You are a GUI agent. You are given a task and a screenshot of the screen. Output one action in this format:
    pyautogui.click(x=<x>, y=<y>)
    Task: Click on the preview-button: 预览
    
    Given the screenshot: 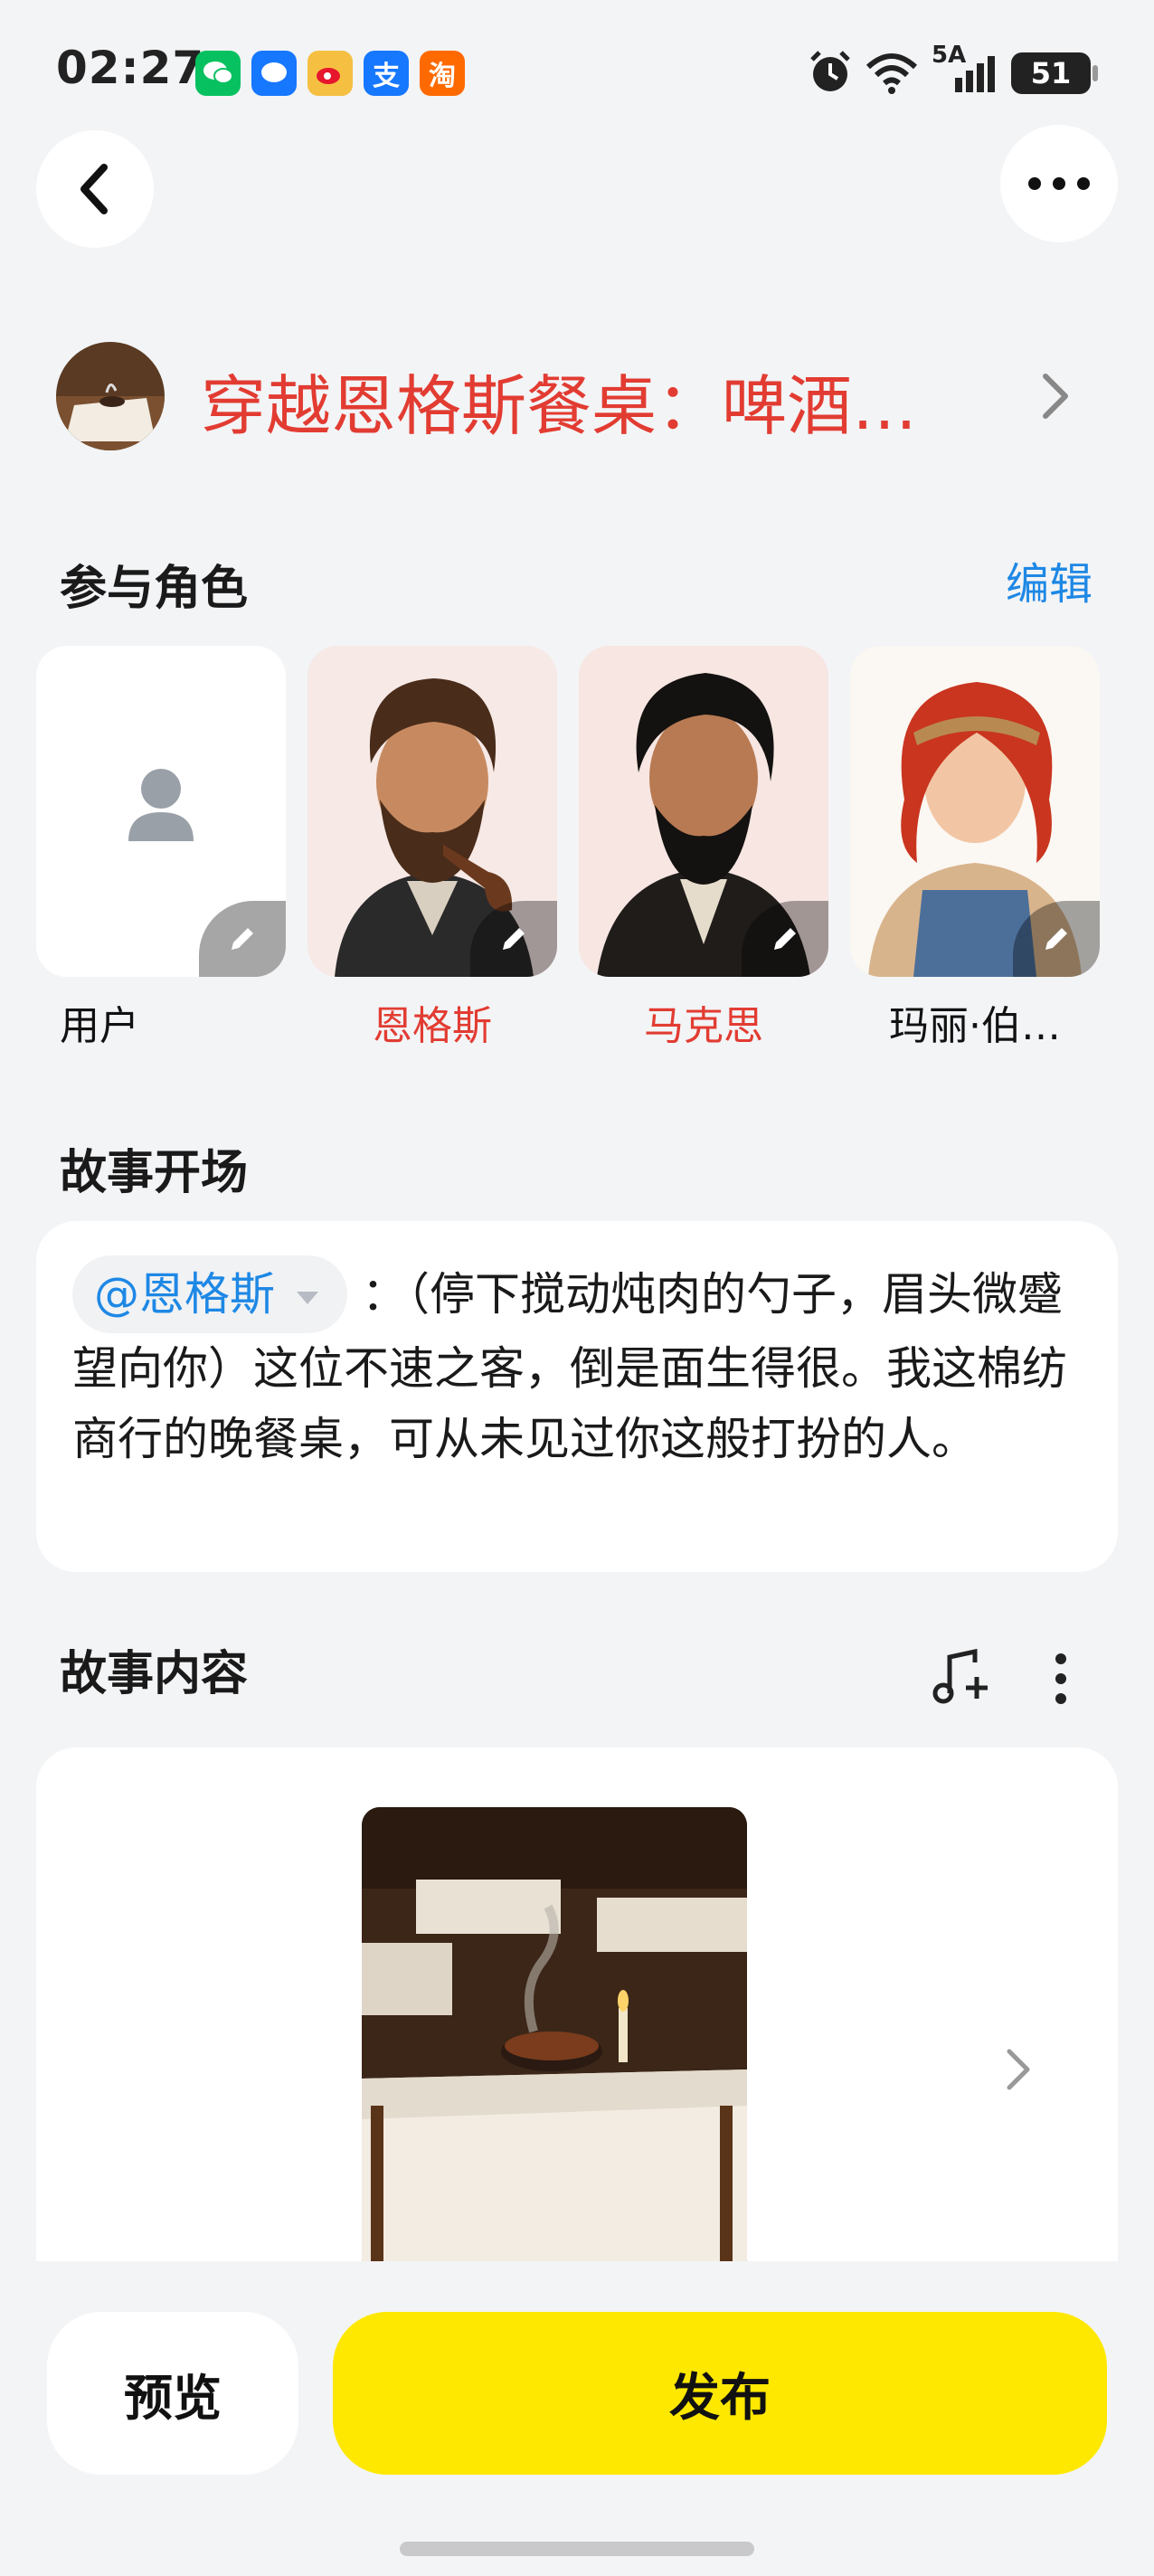 What is the action you would take?
    pyautogui.click(x=172, y=2393)
    